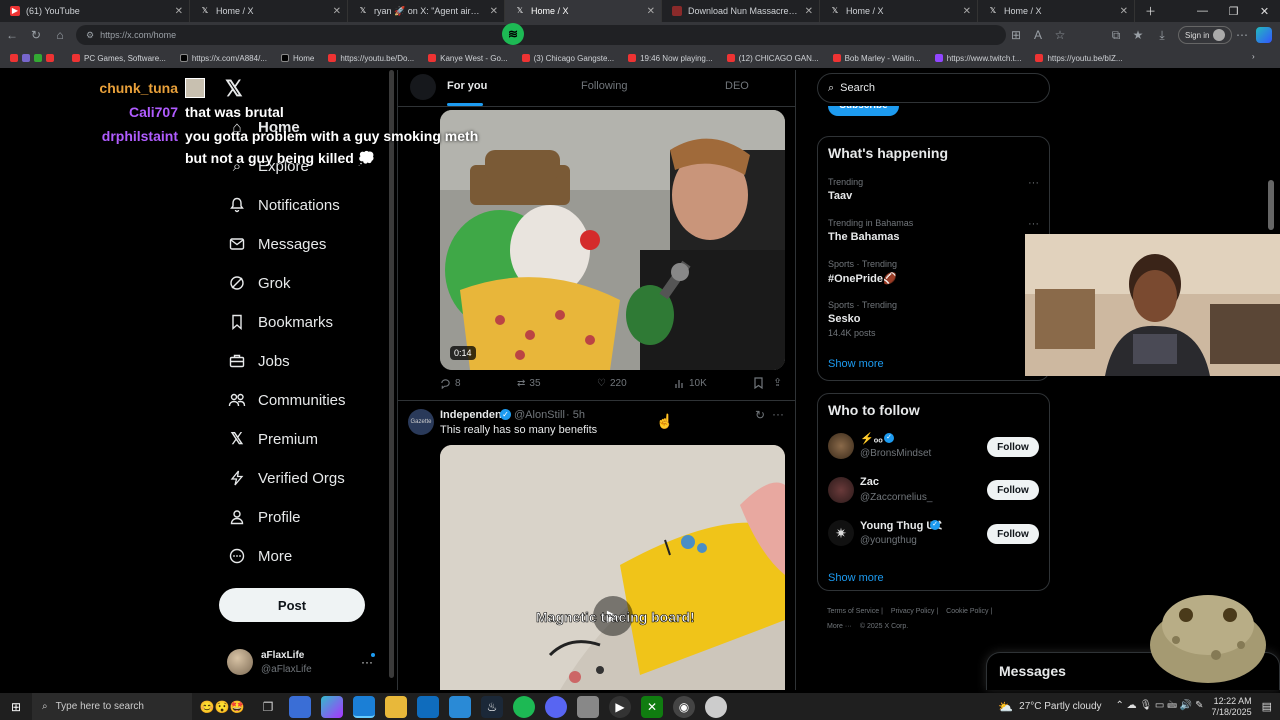 The height and width of the screenshot is (720, 1280). What do you see at coordinates (529, 383) in the screenshot?
I see `repost-button: ⇄ 35` at bounding box center [529, 383].